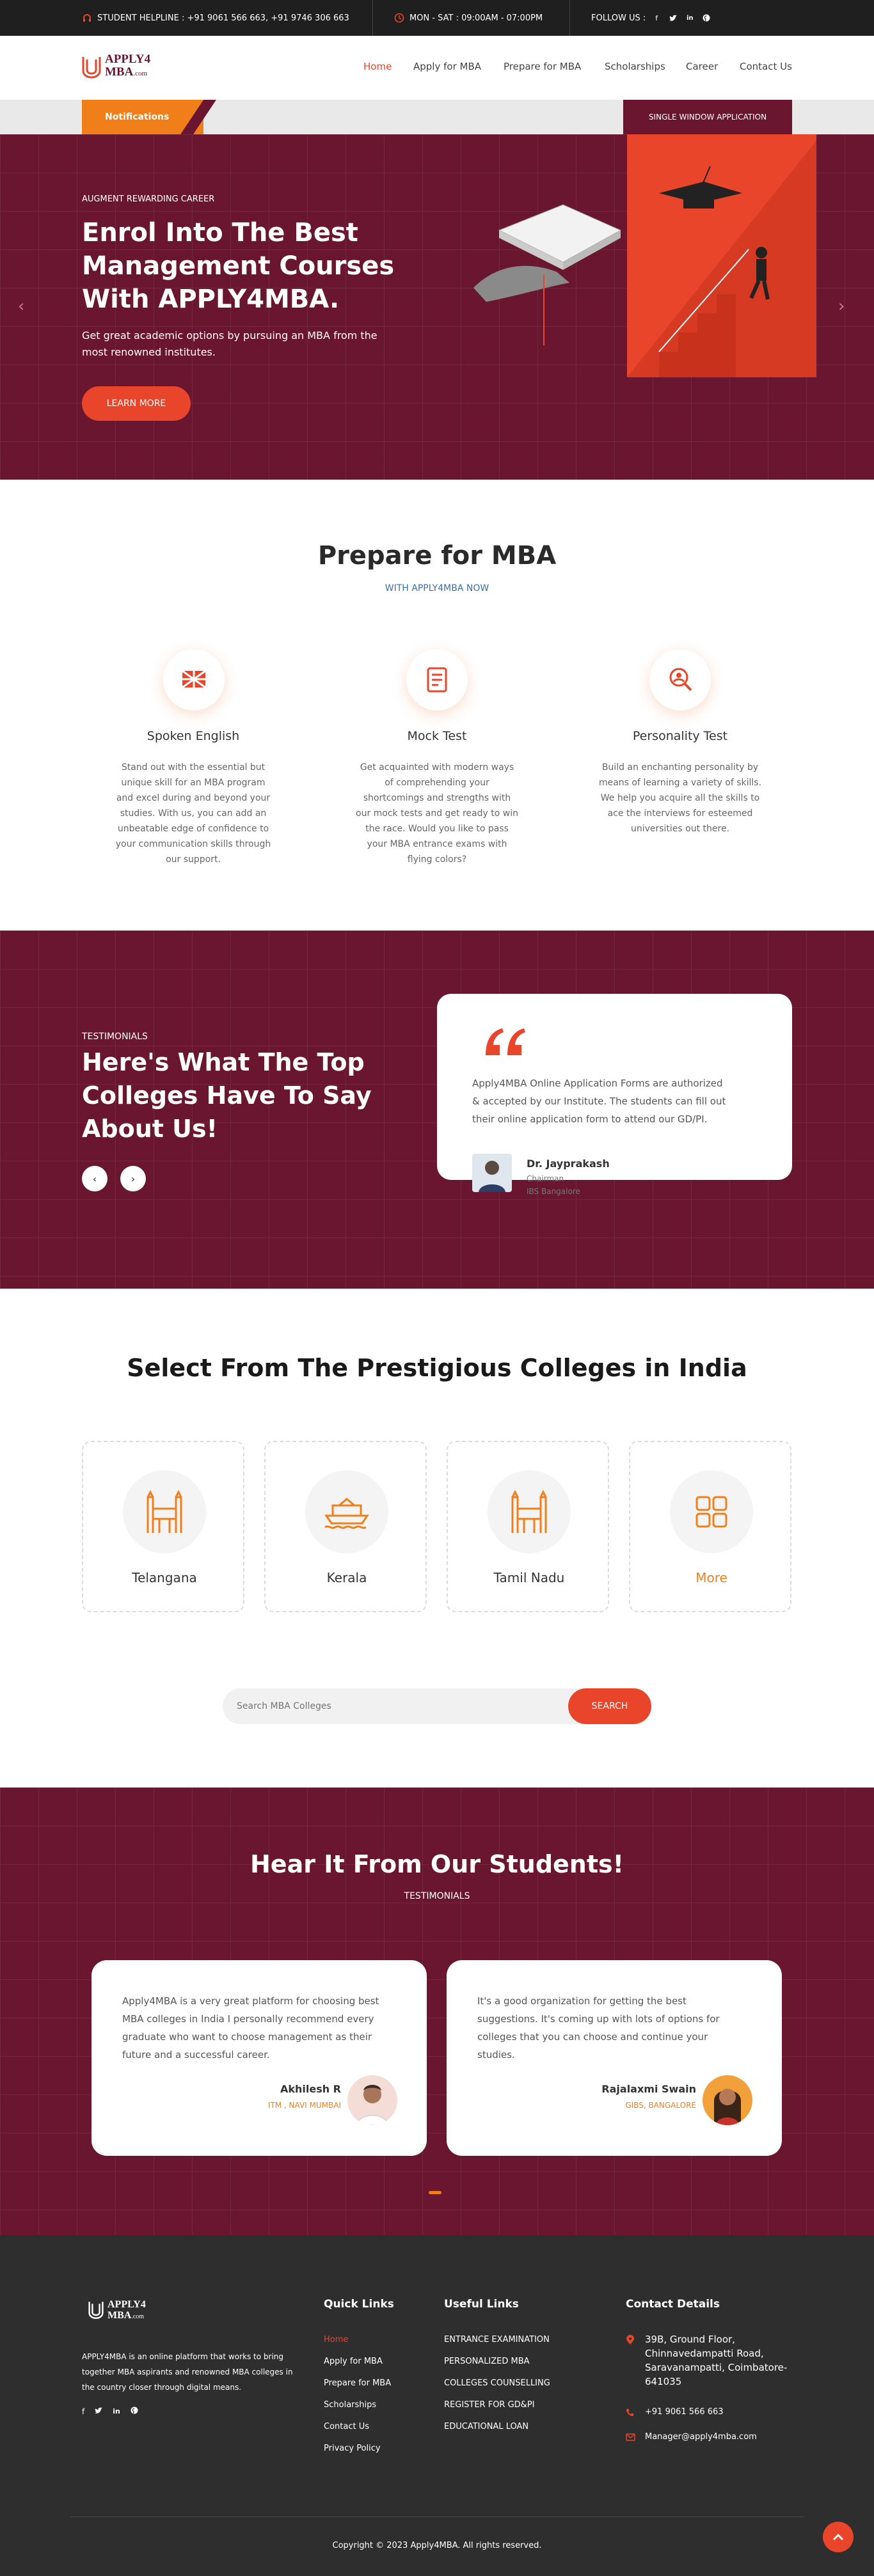 This screenshot has height=2576, width=874. Describe the element at coordinates (345, 1526) in the screenshot. I see `college-card-kerala: Kerala` at that location.